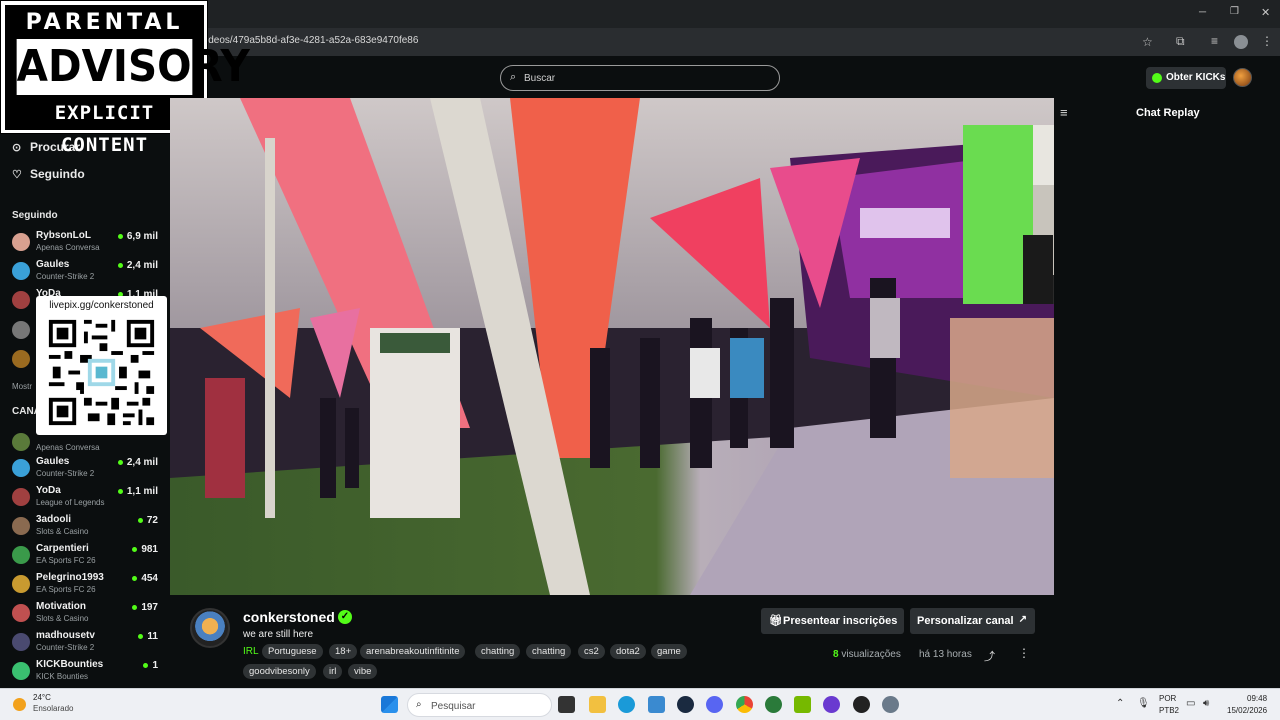  I want to click on viewer-count: 1,1 mil, so click(138, 491).